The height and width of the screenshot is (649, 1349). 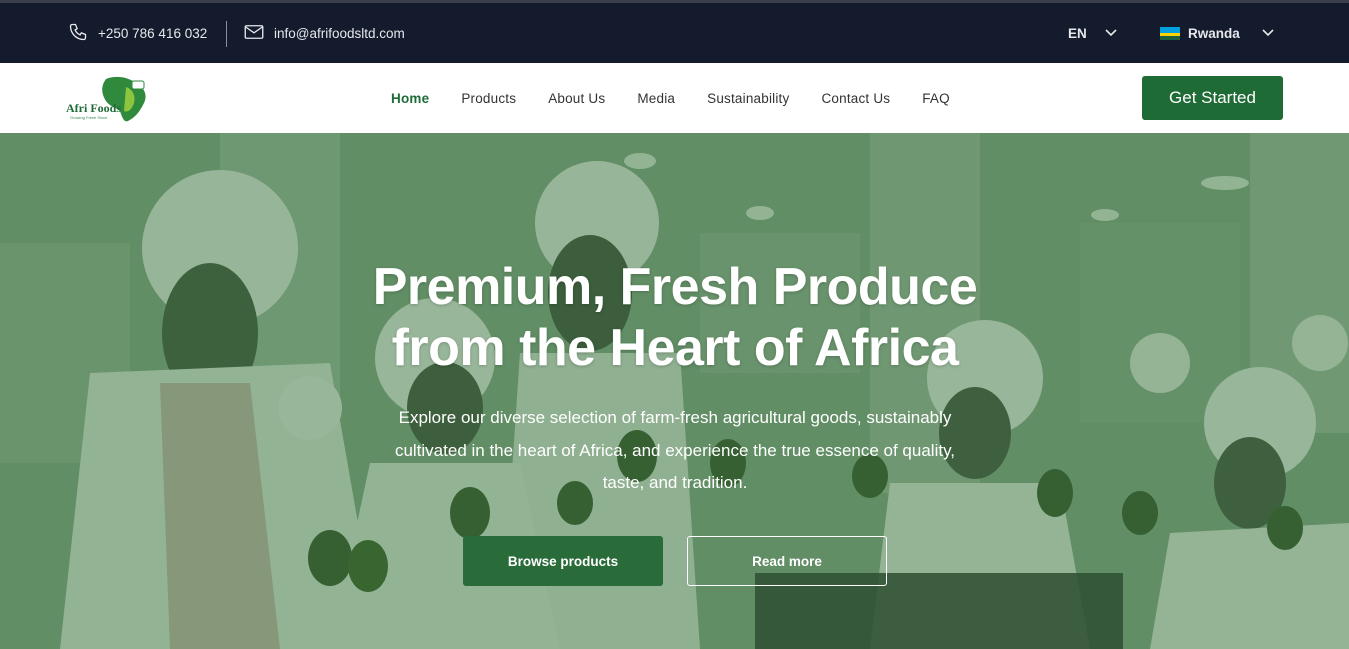 I want to click on language-label: EN, so click(x=1077, y=33).